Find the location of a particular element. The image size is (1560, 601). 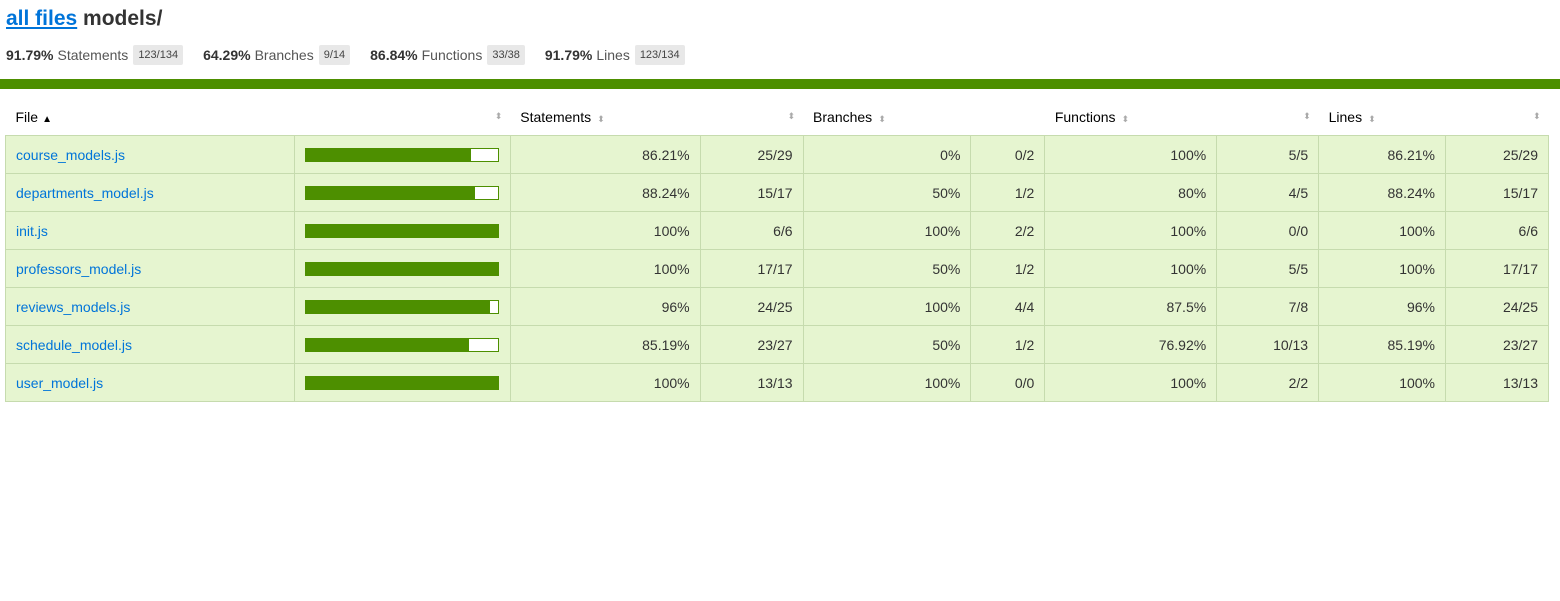

statements-pct: 100% is located at coordinates (605, 382).